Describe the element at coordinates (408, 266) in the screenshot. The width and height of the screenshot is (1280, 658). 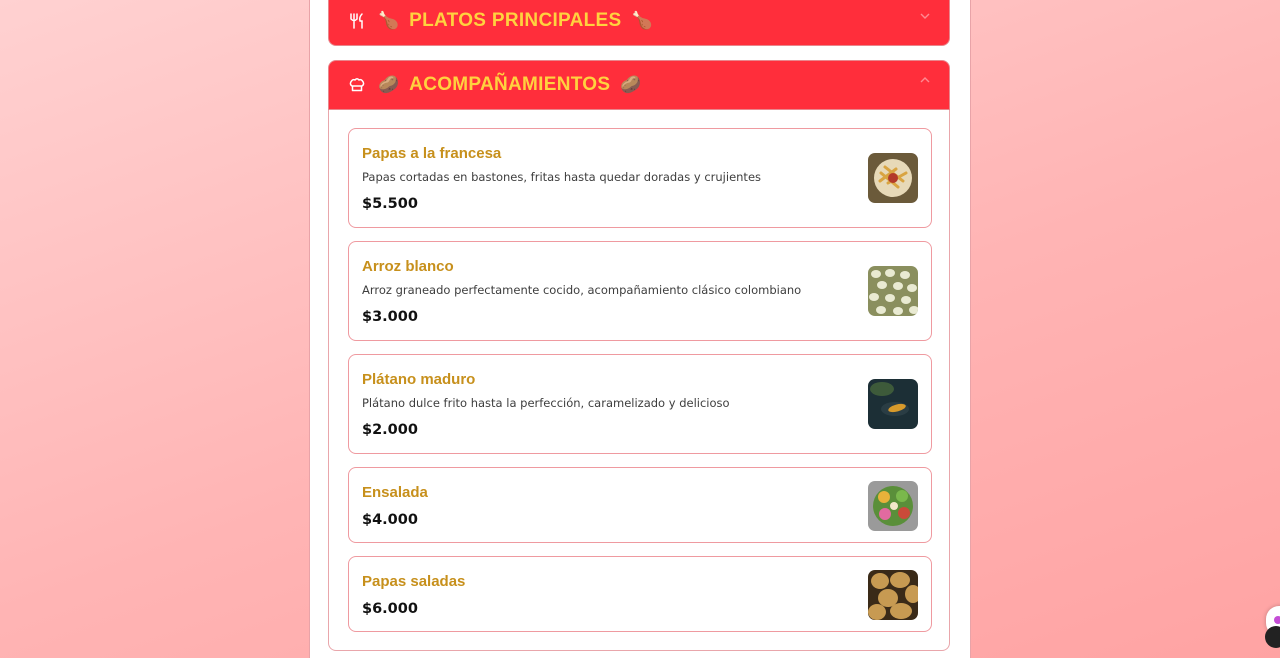
I see `item-name: Arroz blanco` at that location.